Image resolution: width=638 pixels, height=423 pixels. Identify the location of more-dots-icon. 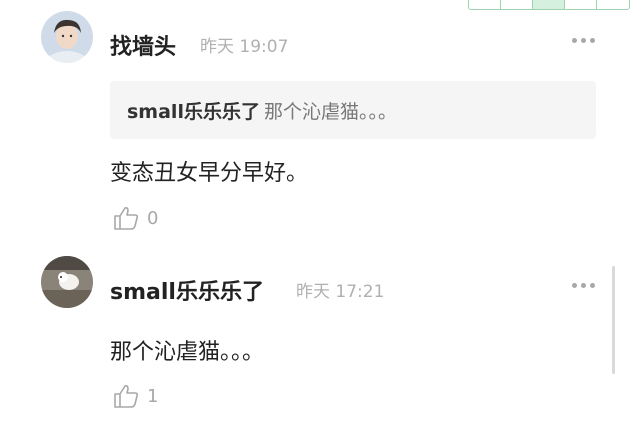
(583, 285).